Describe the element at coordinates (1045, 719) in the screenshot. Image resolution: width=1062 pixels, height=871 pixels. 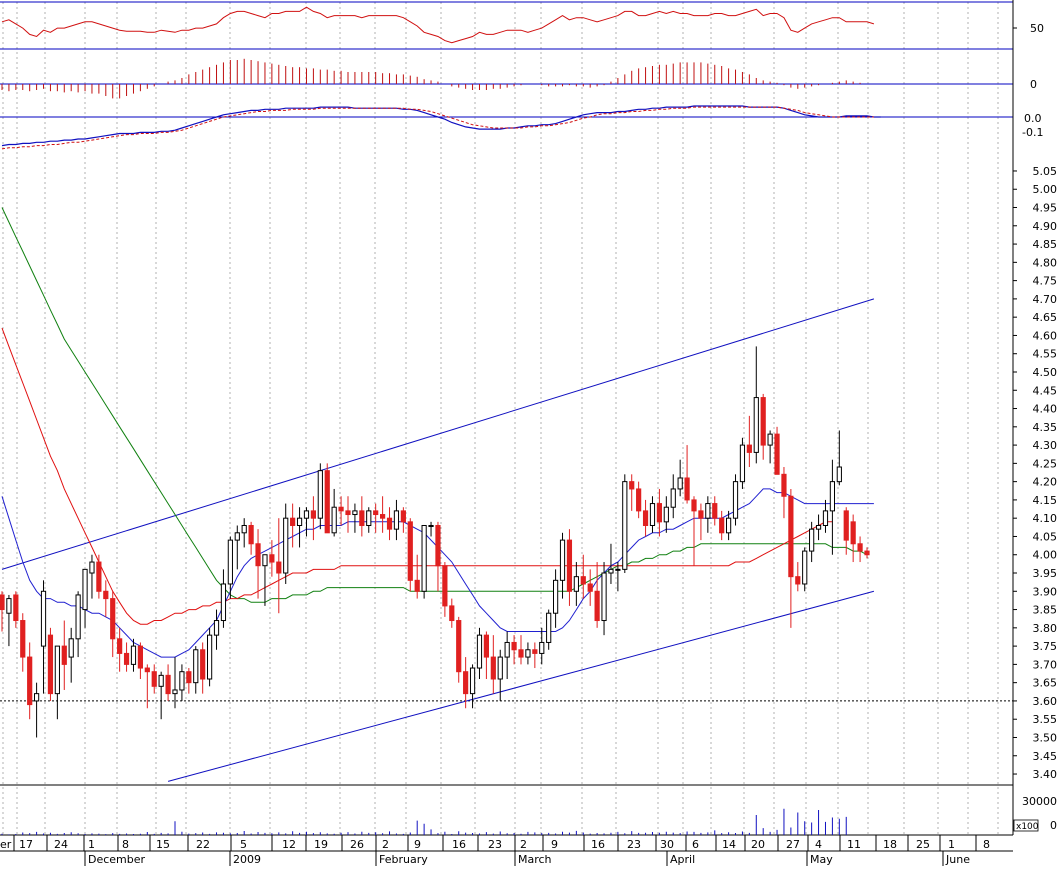
I see `price-tick-label: 3.55` at that location.